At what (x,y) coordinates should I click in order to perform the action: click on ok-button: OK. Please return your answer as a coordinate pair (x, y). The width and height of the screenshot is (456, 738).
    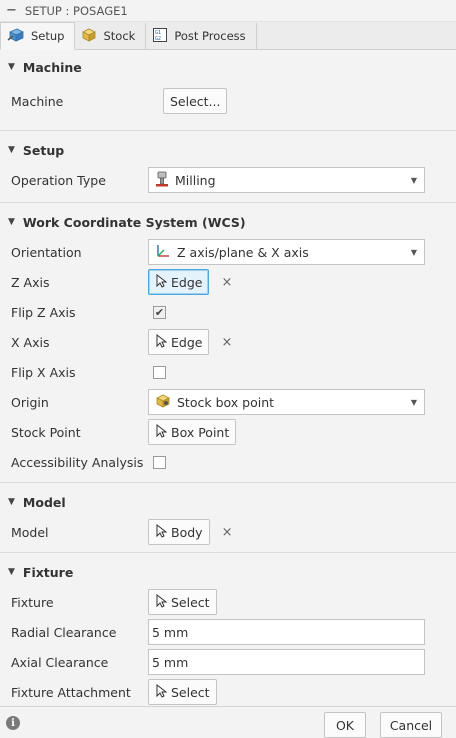
    Looking at the image, I should click on (345, 725).